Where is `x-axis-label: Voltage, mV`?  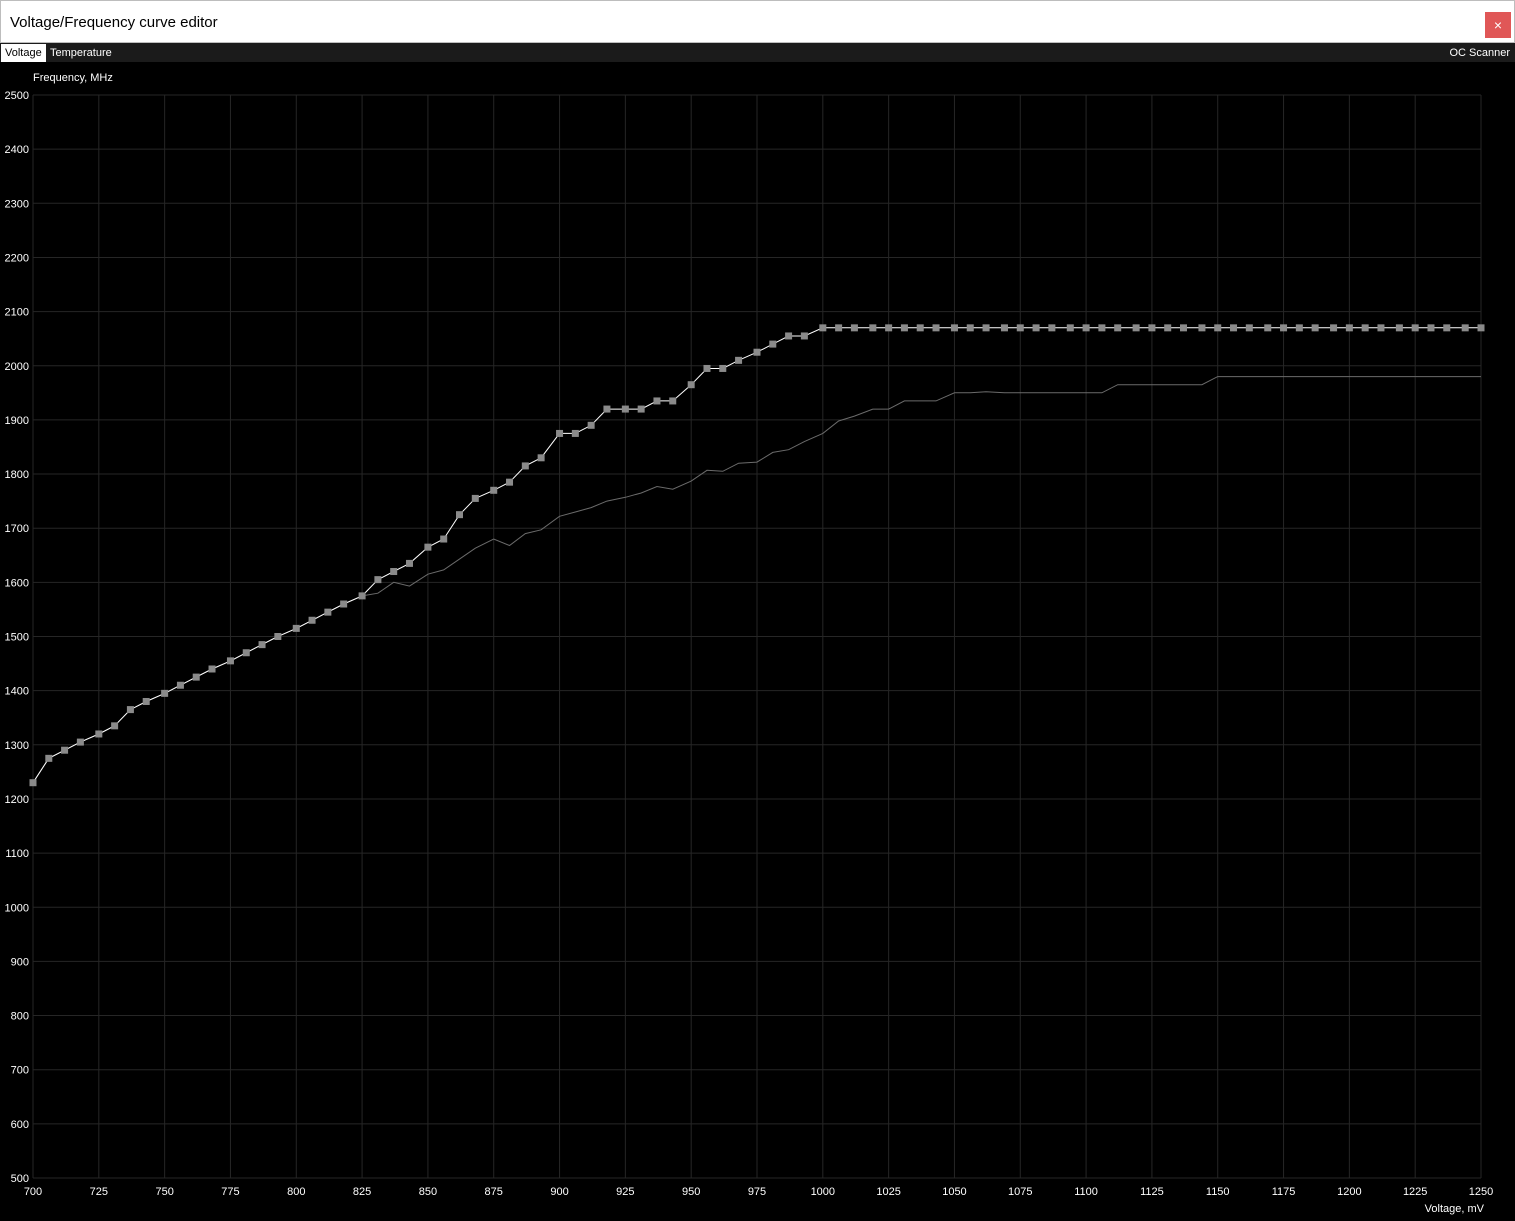
x-axis-label: Voltage, mV is located at coordinates (1455, 1209).